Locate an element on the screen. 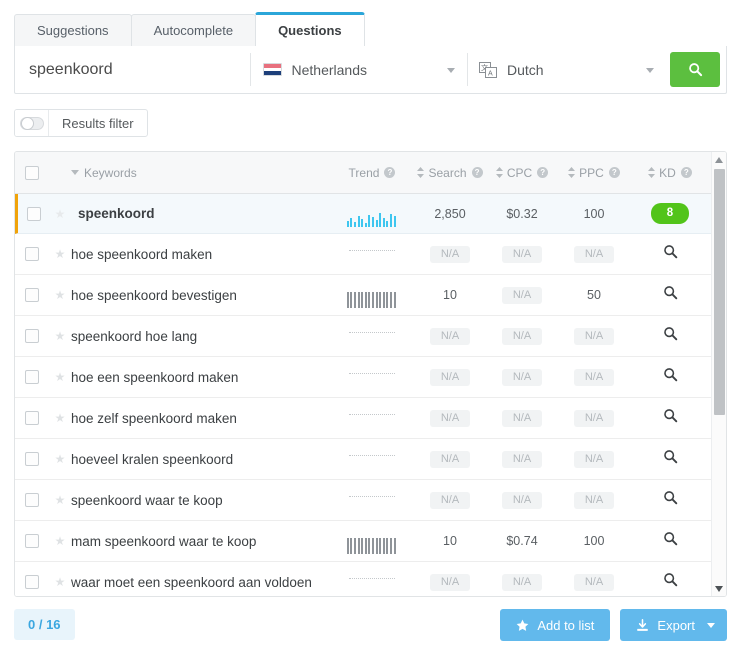 This screenshot has width=741, height=657. table-row: ★ hoe speenkoord bevestigen 10 N/A 50 is located at coordinates (370, 295).